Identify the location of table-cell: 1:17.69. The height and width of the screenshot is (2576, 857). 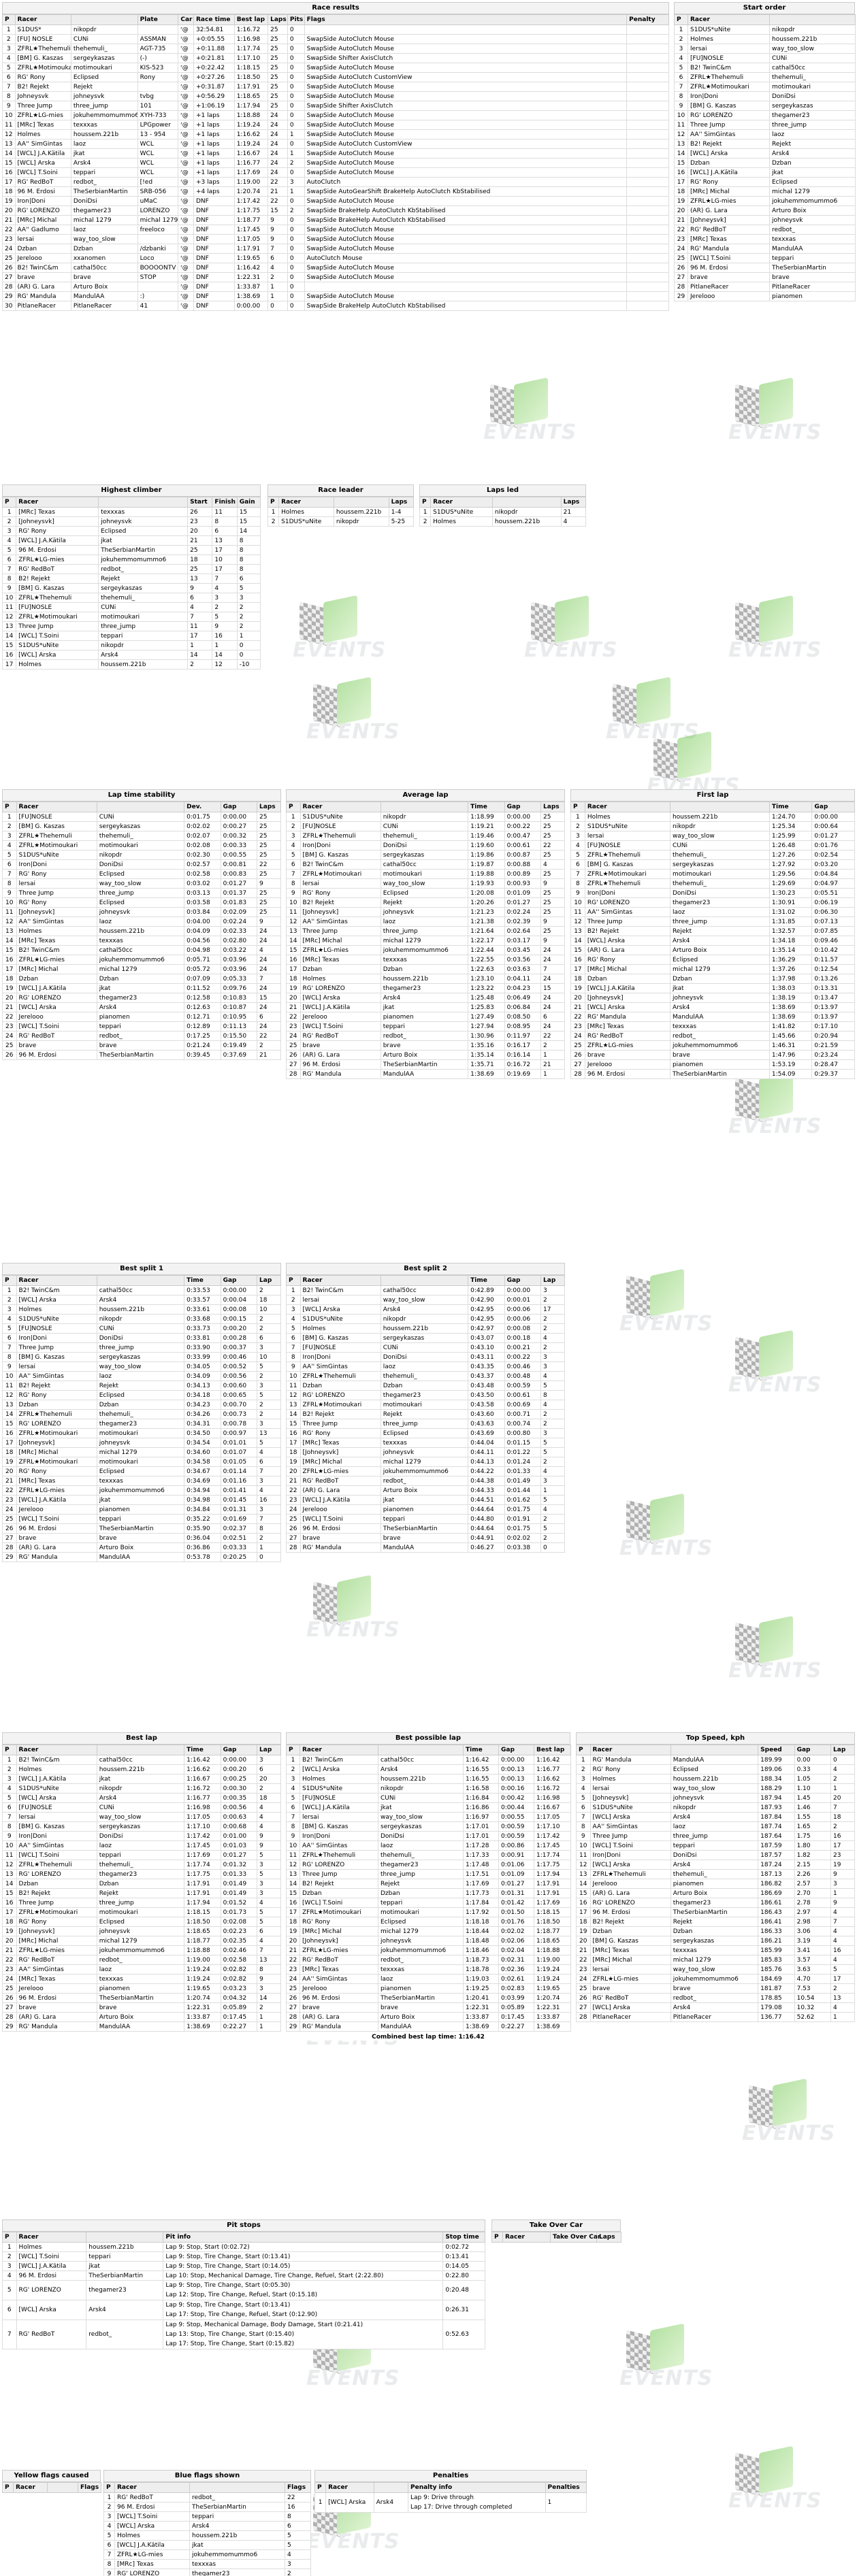
(481, 1884).